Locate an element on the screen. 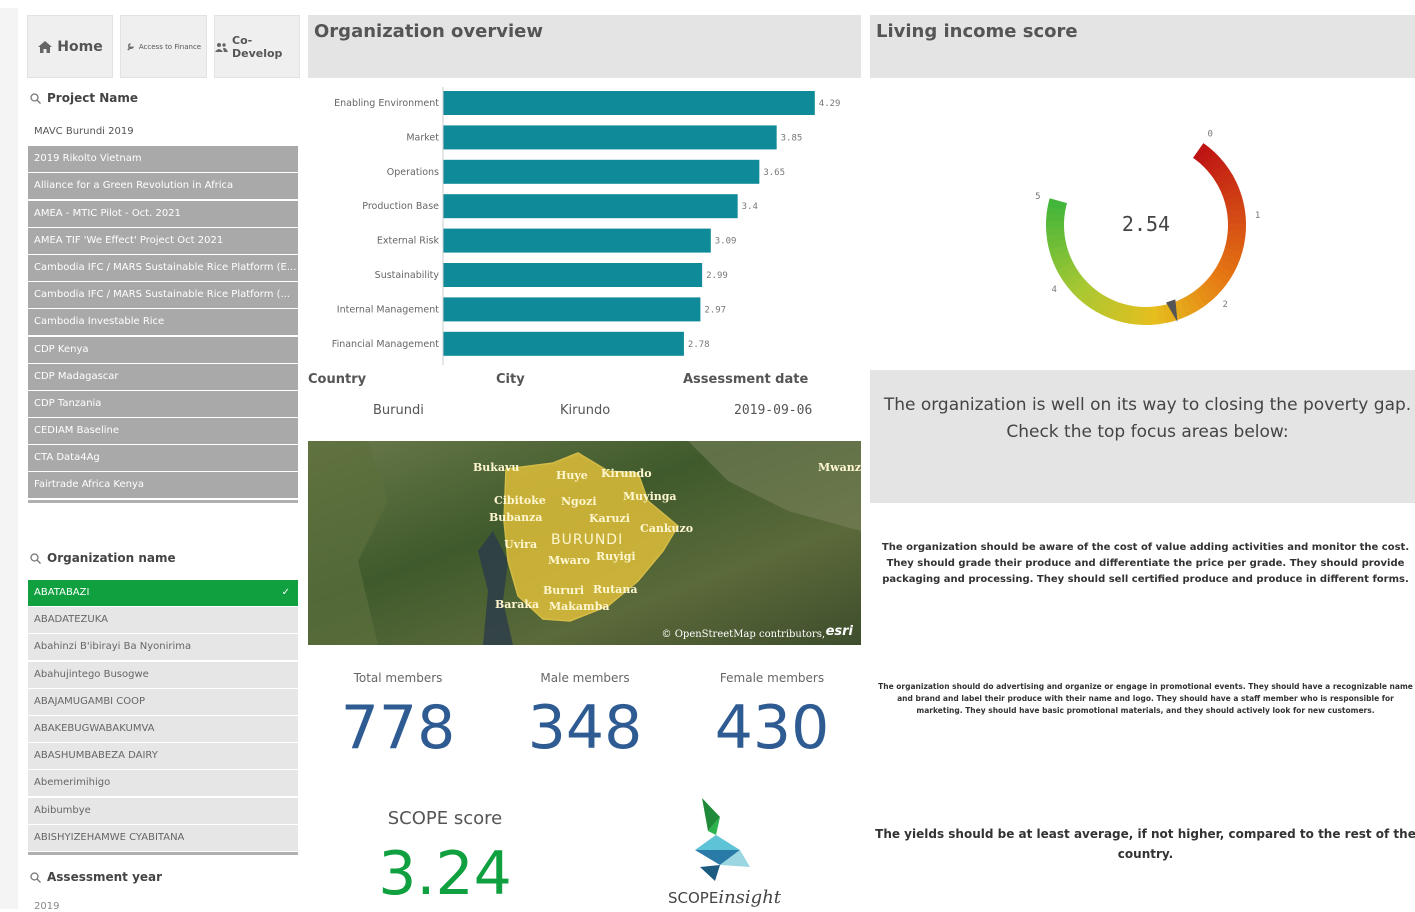  check-icon: ✓ is located at coordinates (285, 592).